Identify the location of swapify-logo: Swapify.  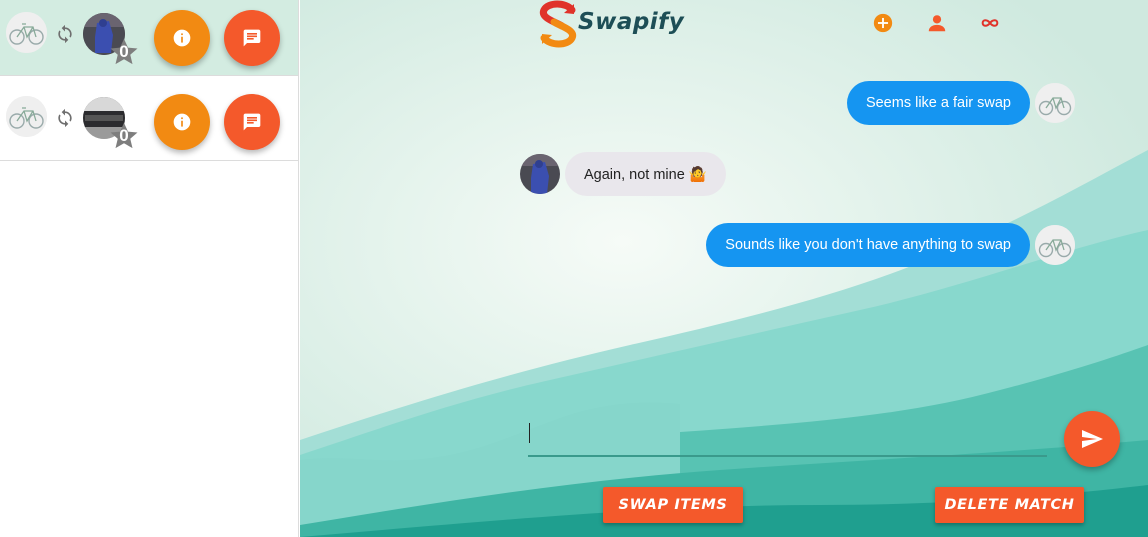
(610, 25).